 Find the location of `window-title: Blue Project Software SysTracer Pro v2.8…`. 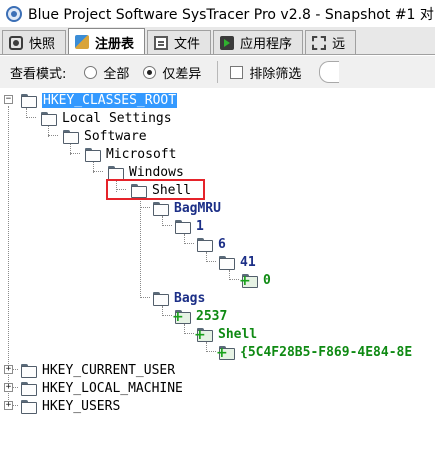

window-title: Blue Project Software SysTracer Pro v2.8… is located at coordinates (231, 14).